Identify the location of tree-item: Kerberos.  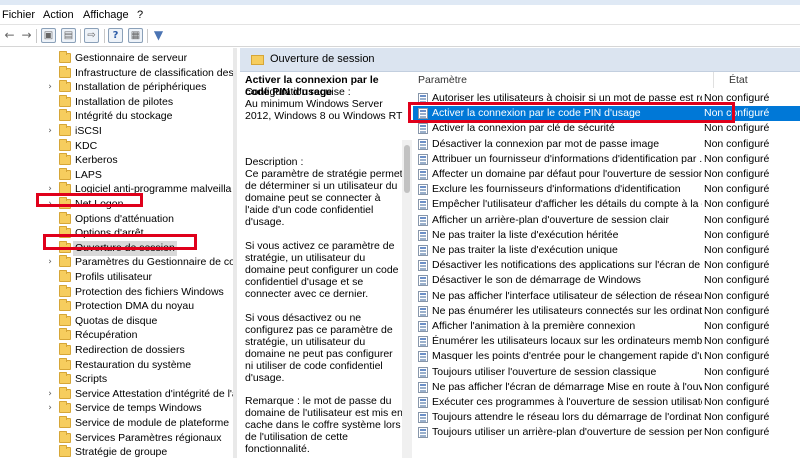
(116, 160).